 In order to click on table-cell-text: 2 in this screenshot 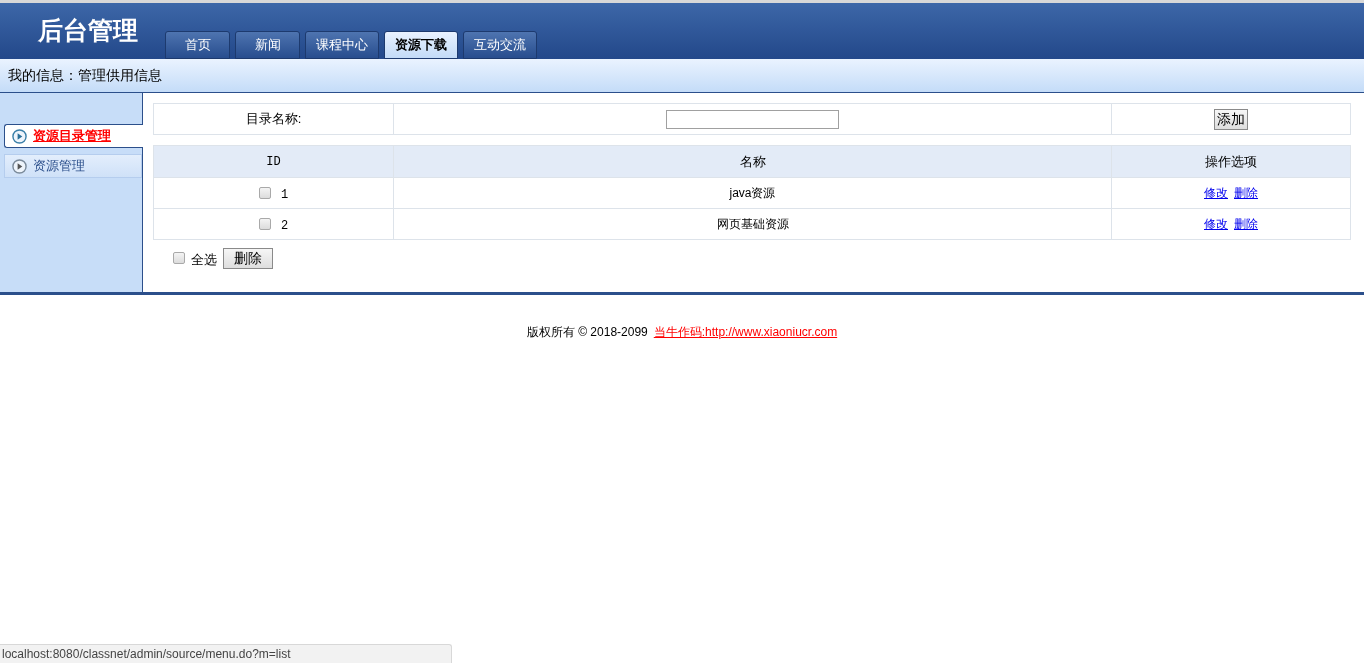, I will do `click(284, 226)`.